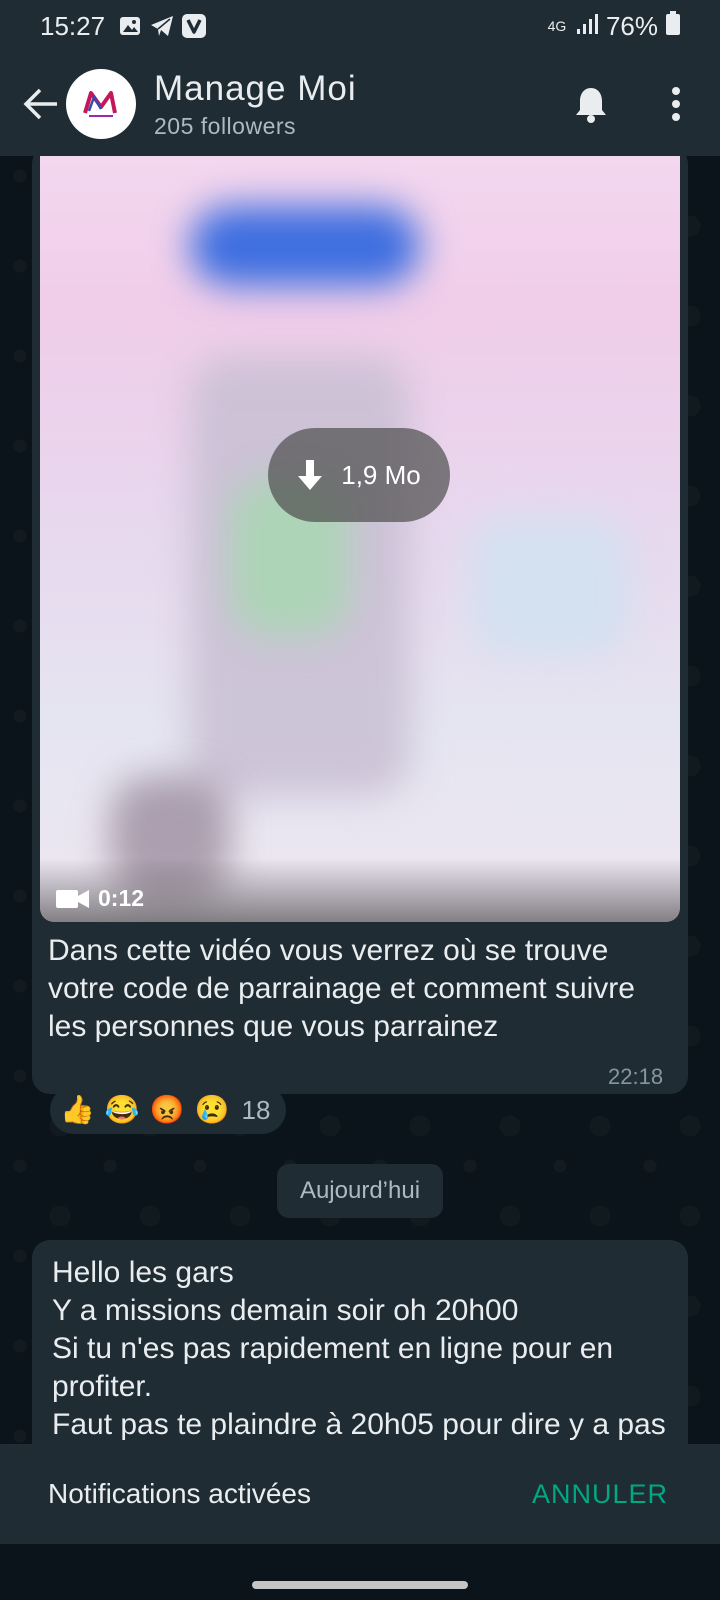 The height and width of the screenshot is (1600, 720). I want to click on reaction-laughing: 😂, so click(122, 1110).